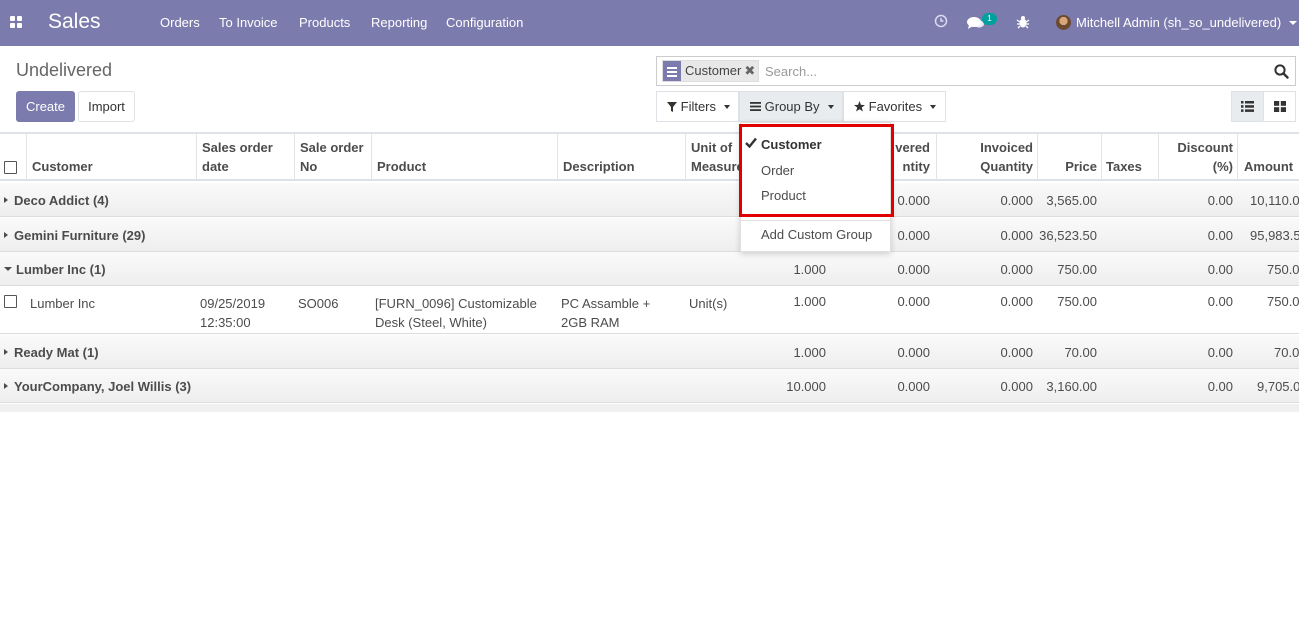 The width and height of the screenshot is (1299, 627). Describe the element at coordinates (10, 167) in the screenshot. I see `select-all-checkbox` at that location.